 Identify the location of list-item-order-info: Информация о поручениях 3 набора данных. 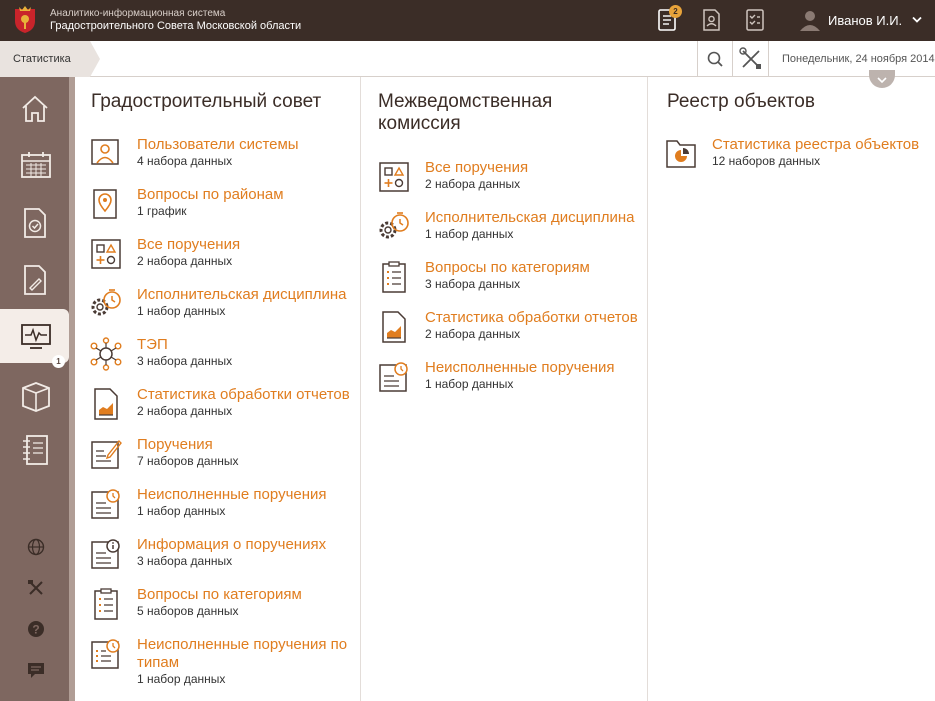
(224, 559).